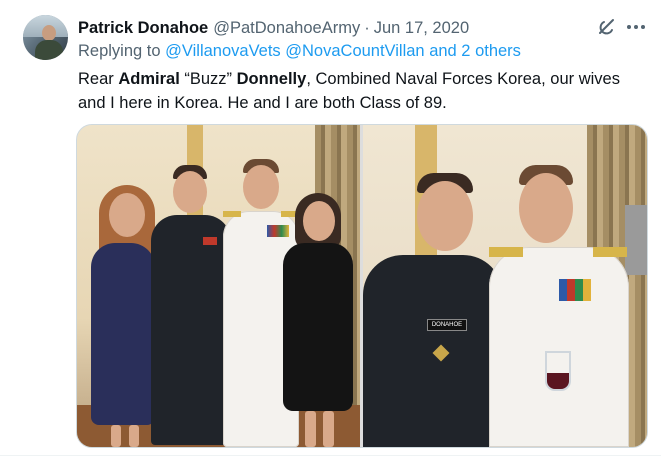  I want to click on tweet-text-bold: Donnelly, so click(271, 79).